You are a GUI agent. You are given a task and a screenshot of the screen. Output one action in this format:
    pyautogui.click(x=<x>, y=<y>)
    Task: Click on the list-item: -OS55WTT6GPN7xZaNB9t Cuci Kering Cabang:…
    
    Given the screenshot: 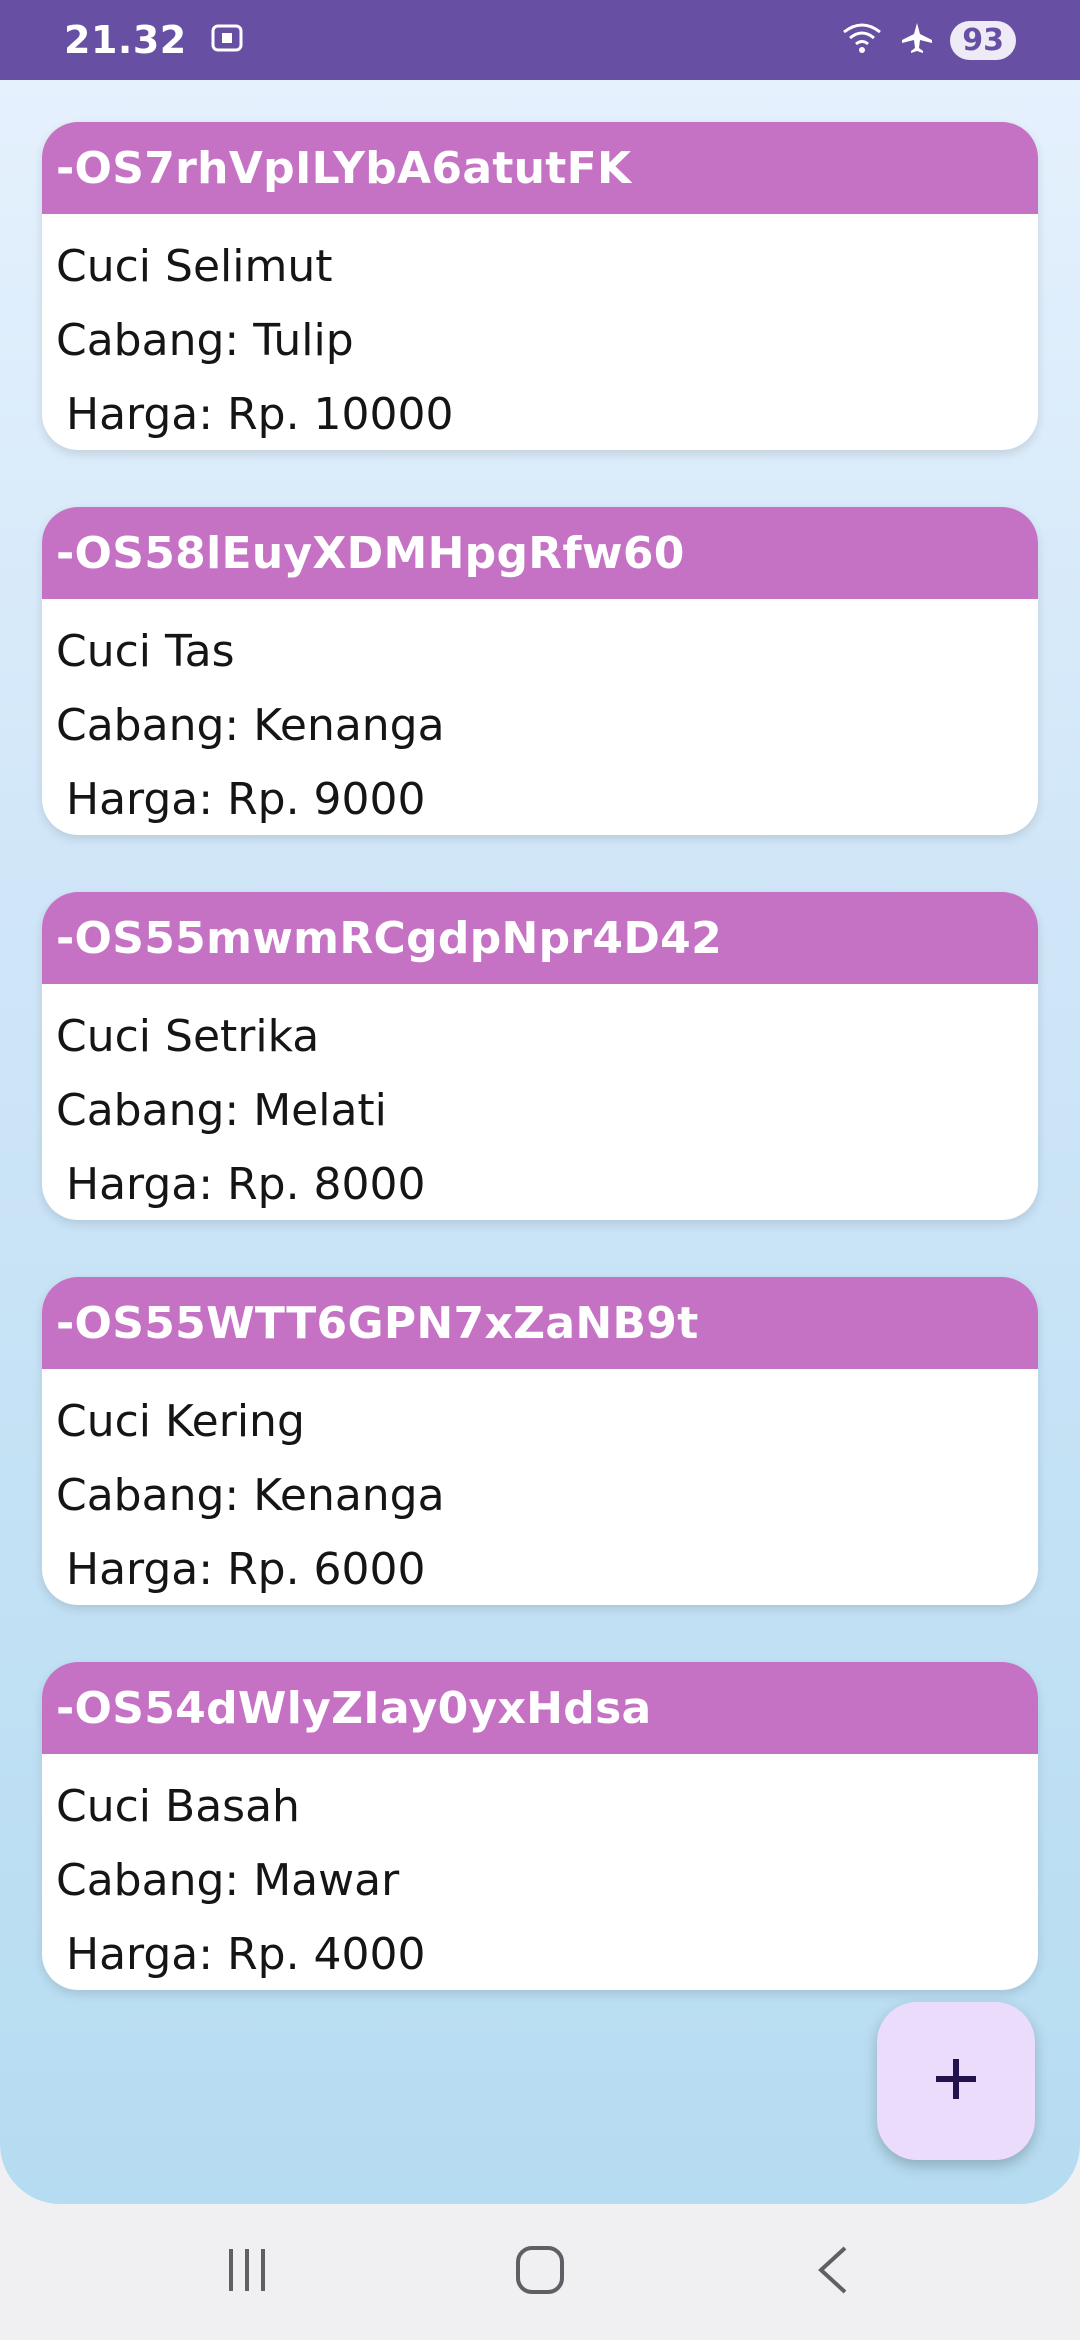 What is the action you would take?
    pyautogui.click(x=540, y=1441)
    